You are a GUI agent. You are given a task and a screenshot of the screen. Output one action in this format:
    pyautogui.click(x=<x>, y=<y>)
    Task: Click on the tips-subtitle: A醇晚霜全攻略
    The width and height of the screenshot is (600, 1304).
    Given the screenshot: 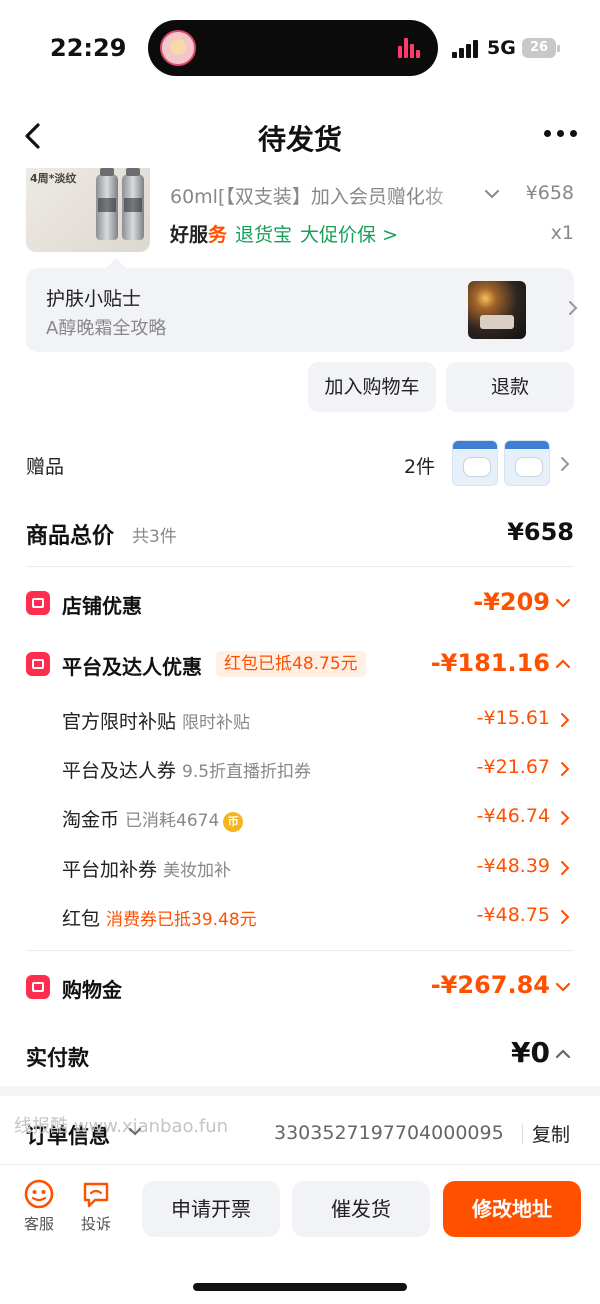 What is the action you would take?
    pyautogui.click(x=106, y=328)
    